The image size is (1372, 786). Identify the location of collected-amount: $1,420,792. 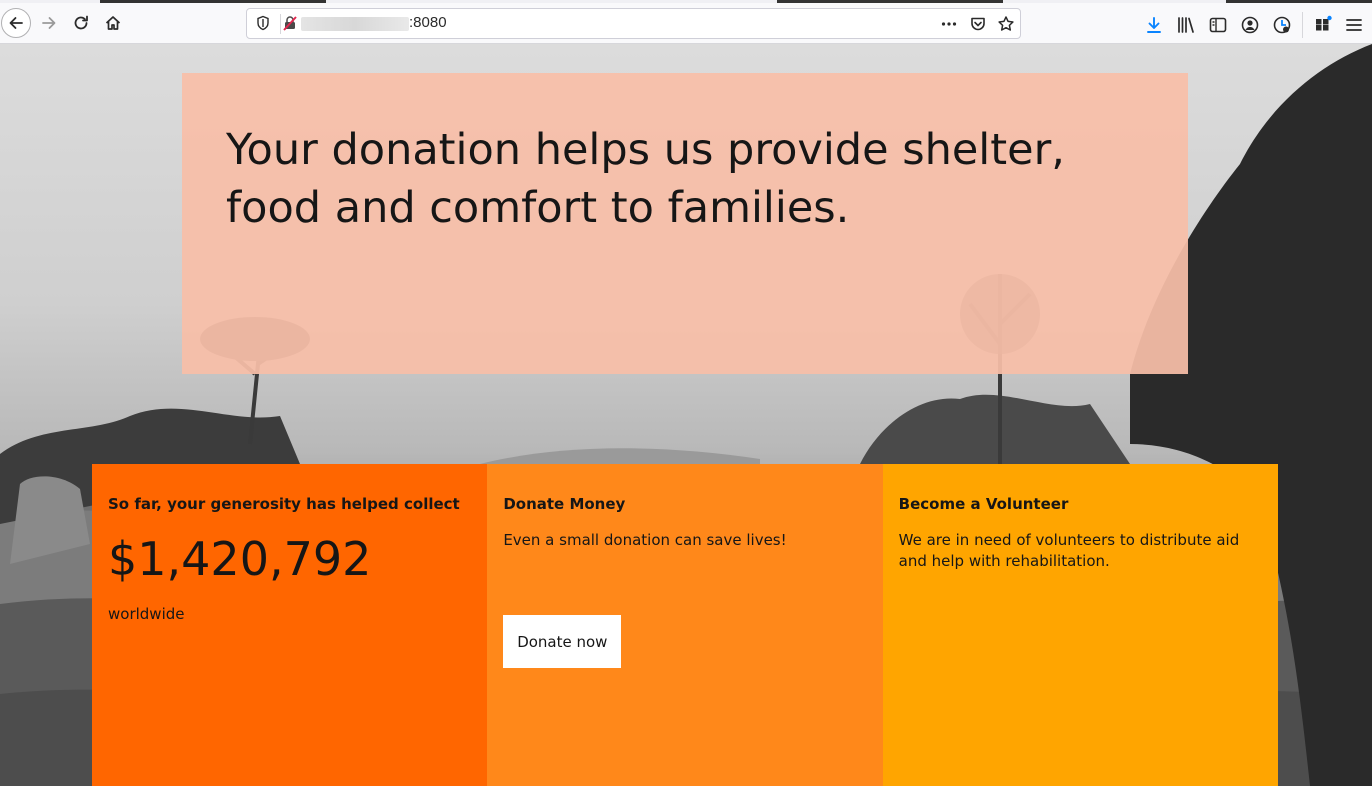
(240, 559).